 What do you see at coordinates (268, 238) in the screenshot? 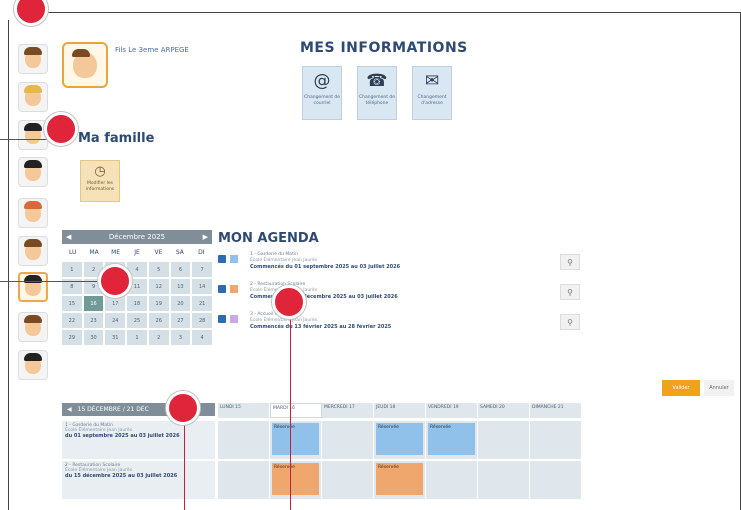
I see `agenda-title: MON AGENDA` at bounding box center [268, 238].